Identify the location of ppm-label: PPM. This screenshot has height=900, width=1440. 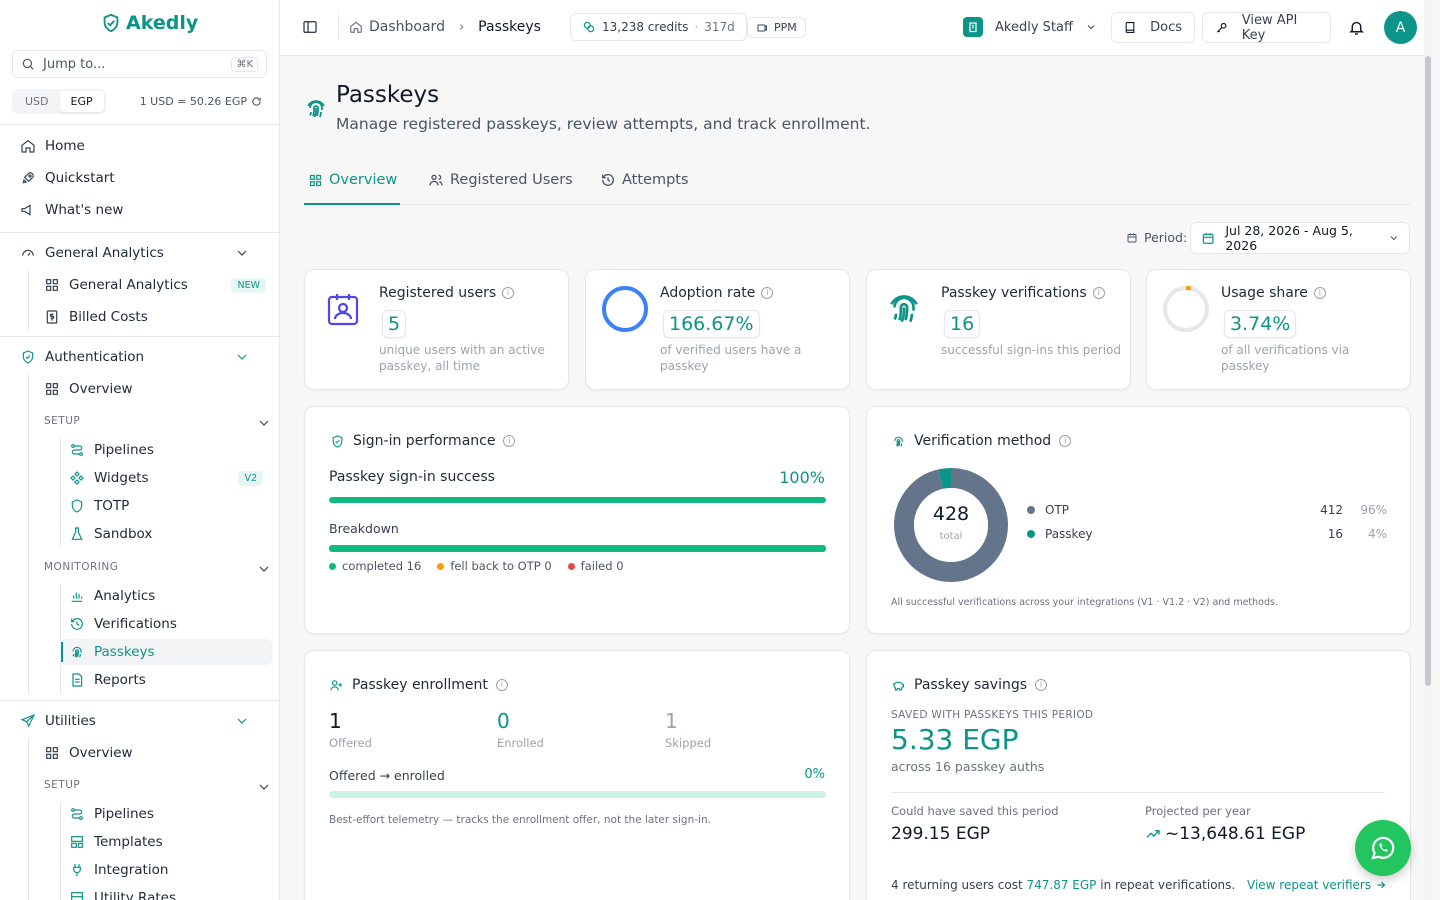
(785, 27).